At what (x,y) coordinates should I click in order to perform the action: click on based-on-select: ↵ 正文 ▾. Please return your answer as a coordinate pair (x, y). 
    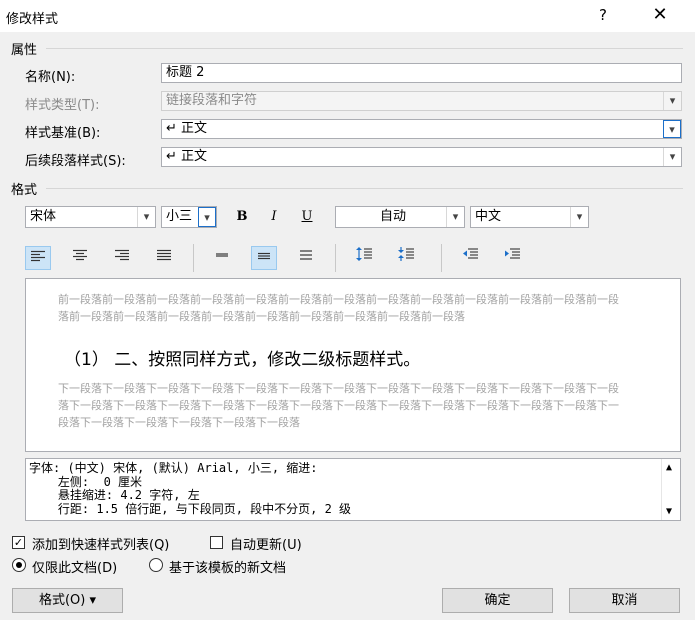
    Looking at the image, I should click on (421, 129).